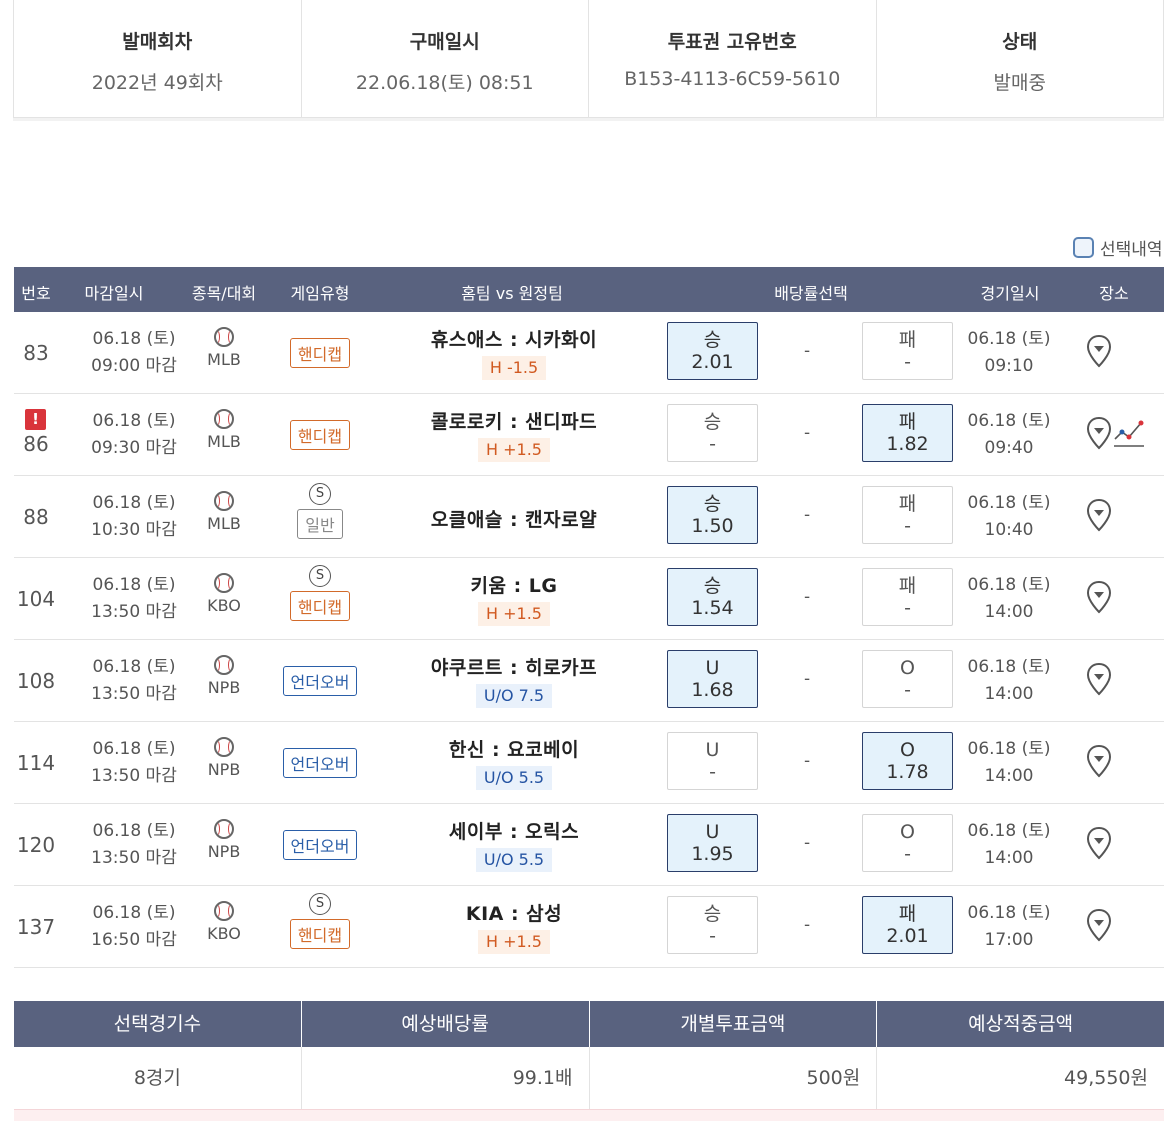 This screenshot has height=1121, width=1164. Describe the element at coordinates (224, 758) in the screenshot. I see `sport: NPB` at that location.